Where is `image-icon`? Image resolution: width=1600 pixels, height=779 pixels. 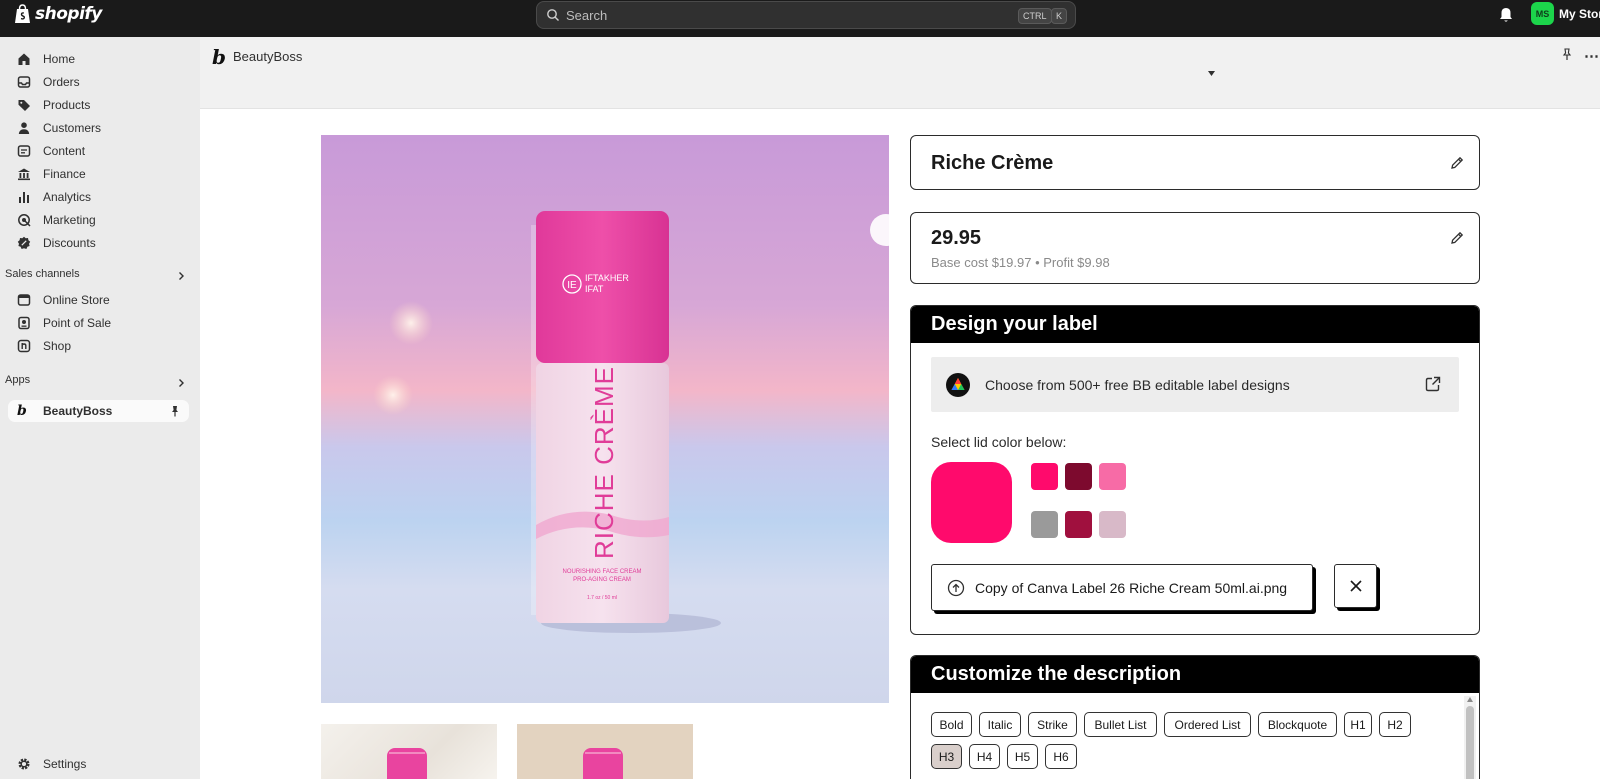
image-icon is located at coordinates (24, 151).